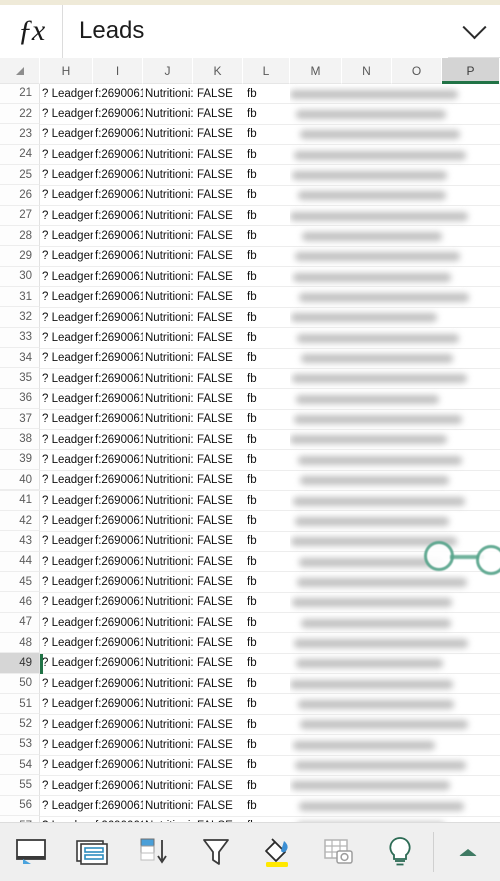 This screenshot has height=881, width=500. I want to click on cell-j-51: Nutritioni:, so click(168, 704).